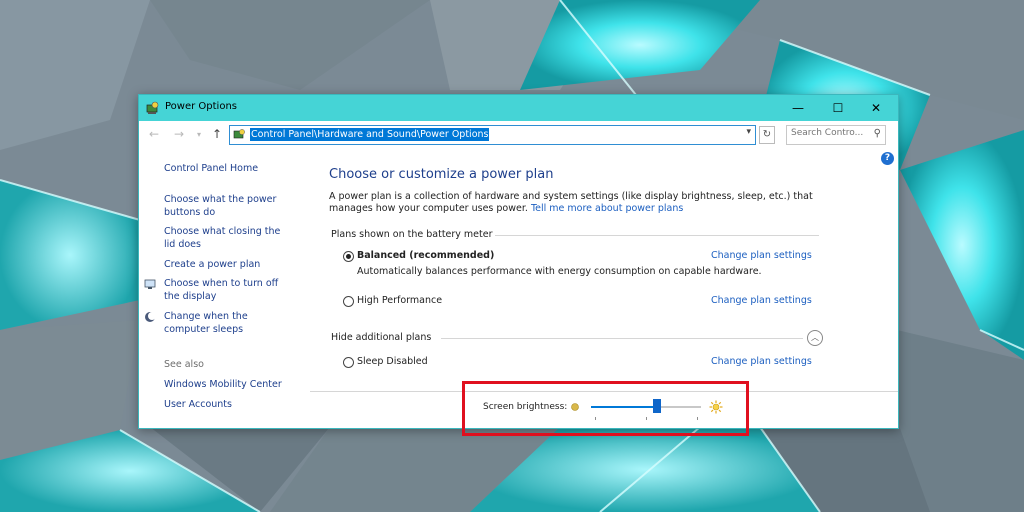 The width and height of the screenshot is (1024, 512). Describe the element at coordinates (229, 290) in the screenshot. I see `sidebar-item-turn-off-display: Choose when to turn off the display` at that location.